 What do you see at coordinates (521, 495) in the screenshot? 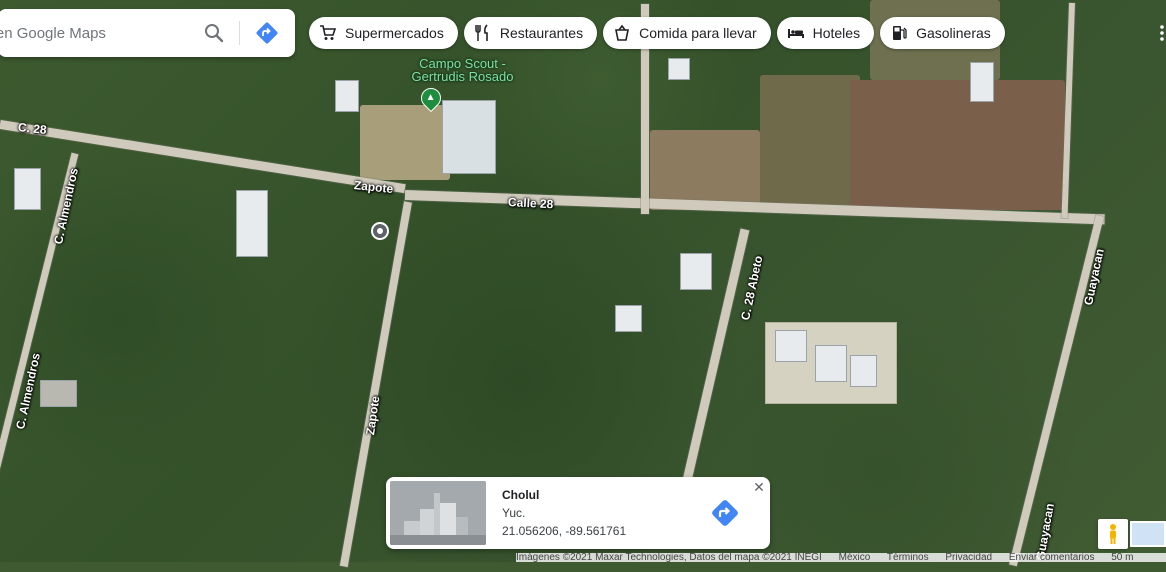
I see `place-title: Cholul` at bounding box center [521, 495].